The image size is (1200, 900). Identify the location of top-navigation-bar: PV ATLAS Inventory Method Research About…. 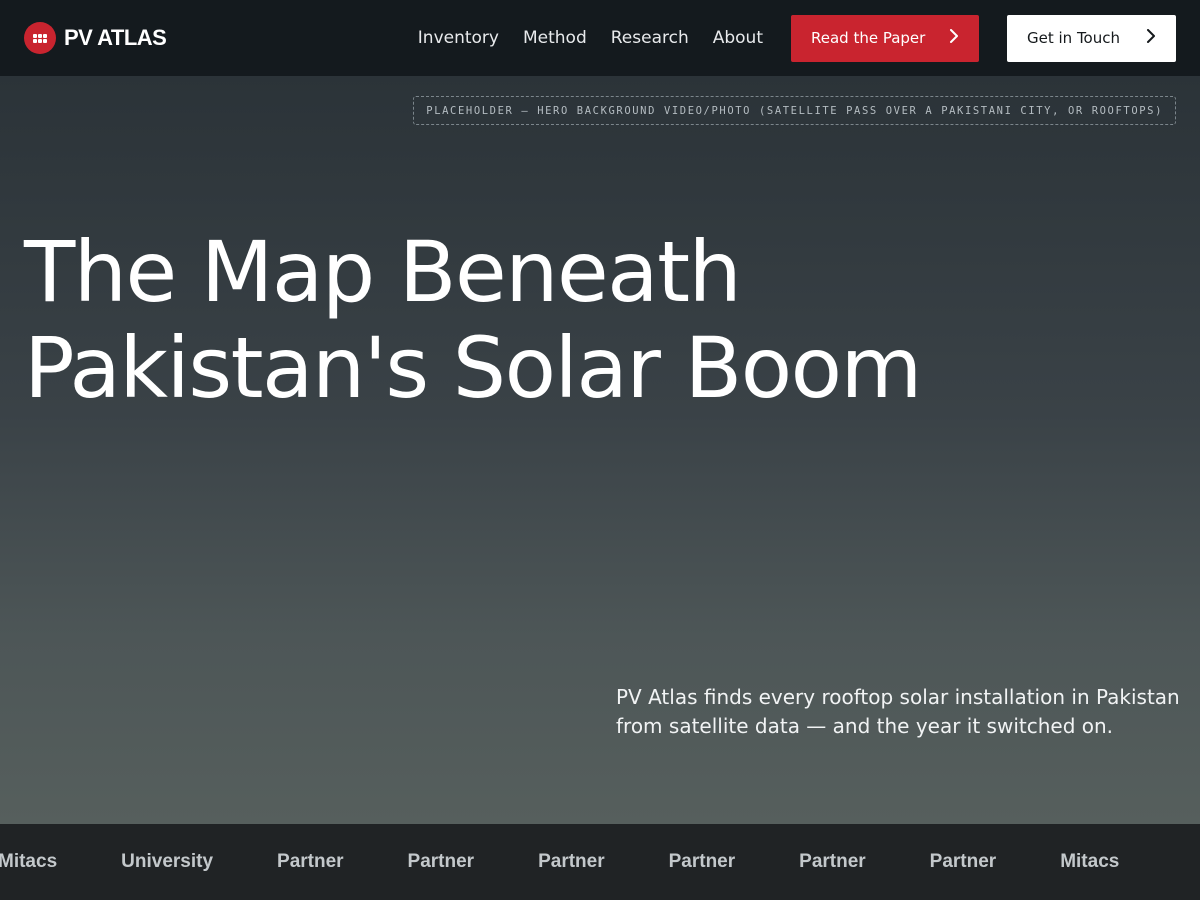
(600, 38).